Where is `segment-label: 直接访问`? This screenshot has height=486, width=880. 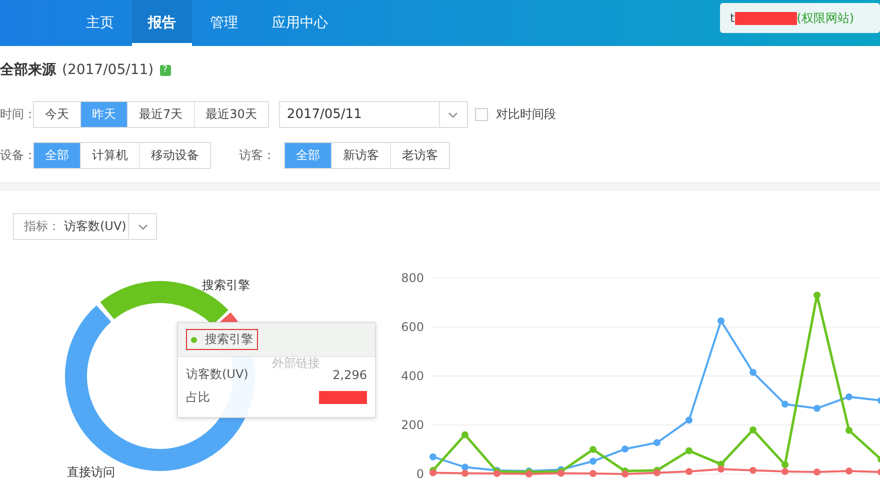 segment-label: 直接访问 is located at coordinates (91, 472).